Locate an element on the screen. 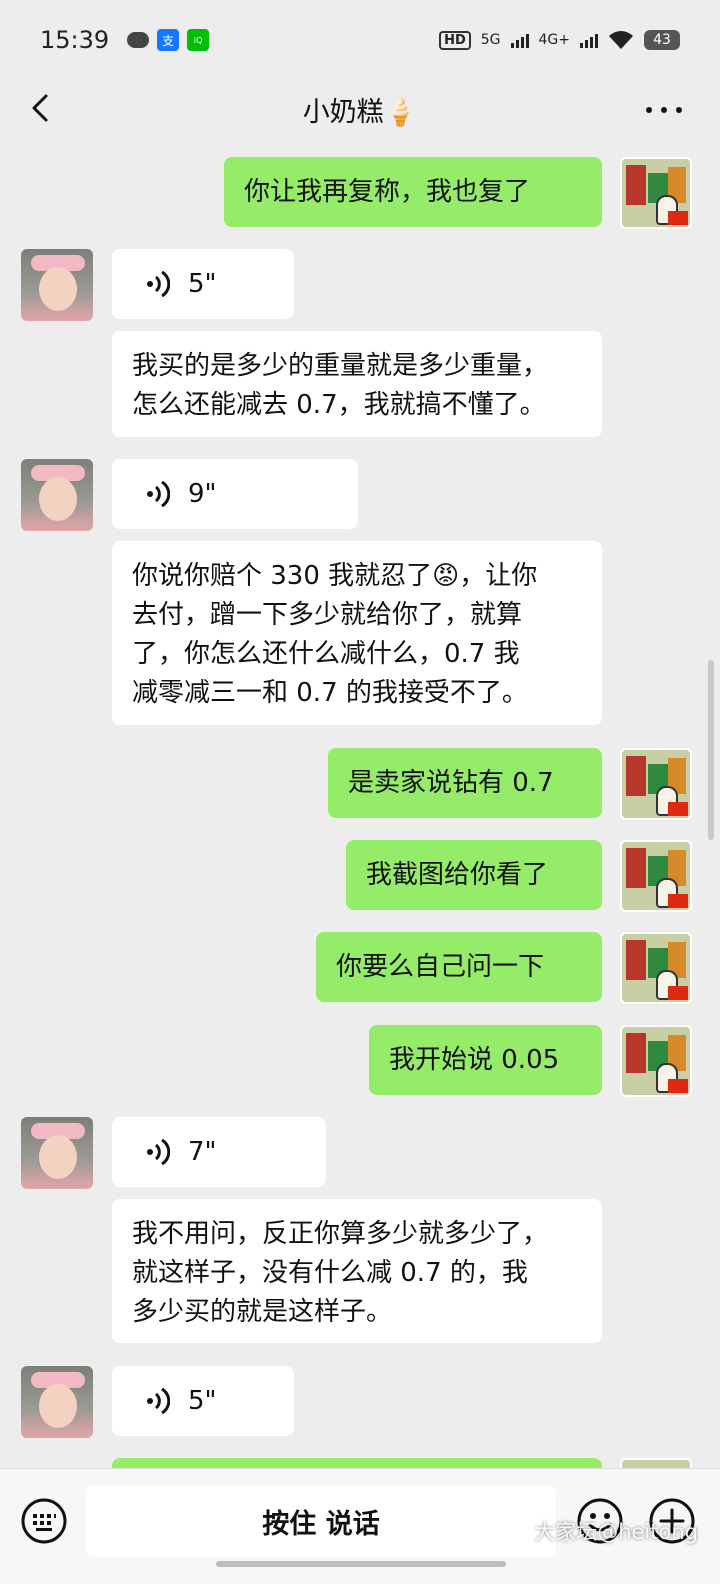 The height and width of the screenshot is (1584, 720). hold-to-talk-button: 按住 说话 is located at coordinates (321, 1521).